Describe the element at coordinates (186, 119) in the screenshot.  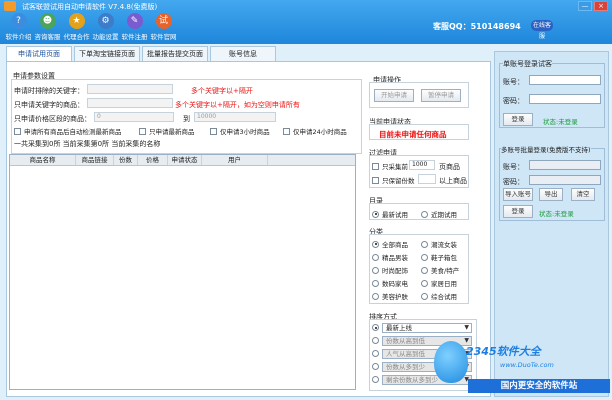
I see `price-to-label: 到` at that location.